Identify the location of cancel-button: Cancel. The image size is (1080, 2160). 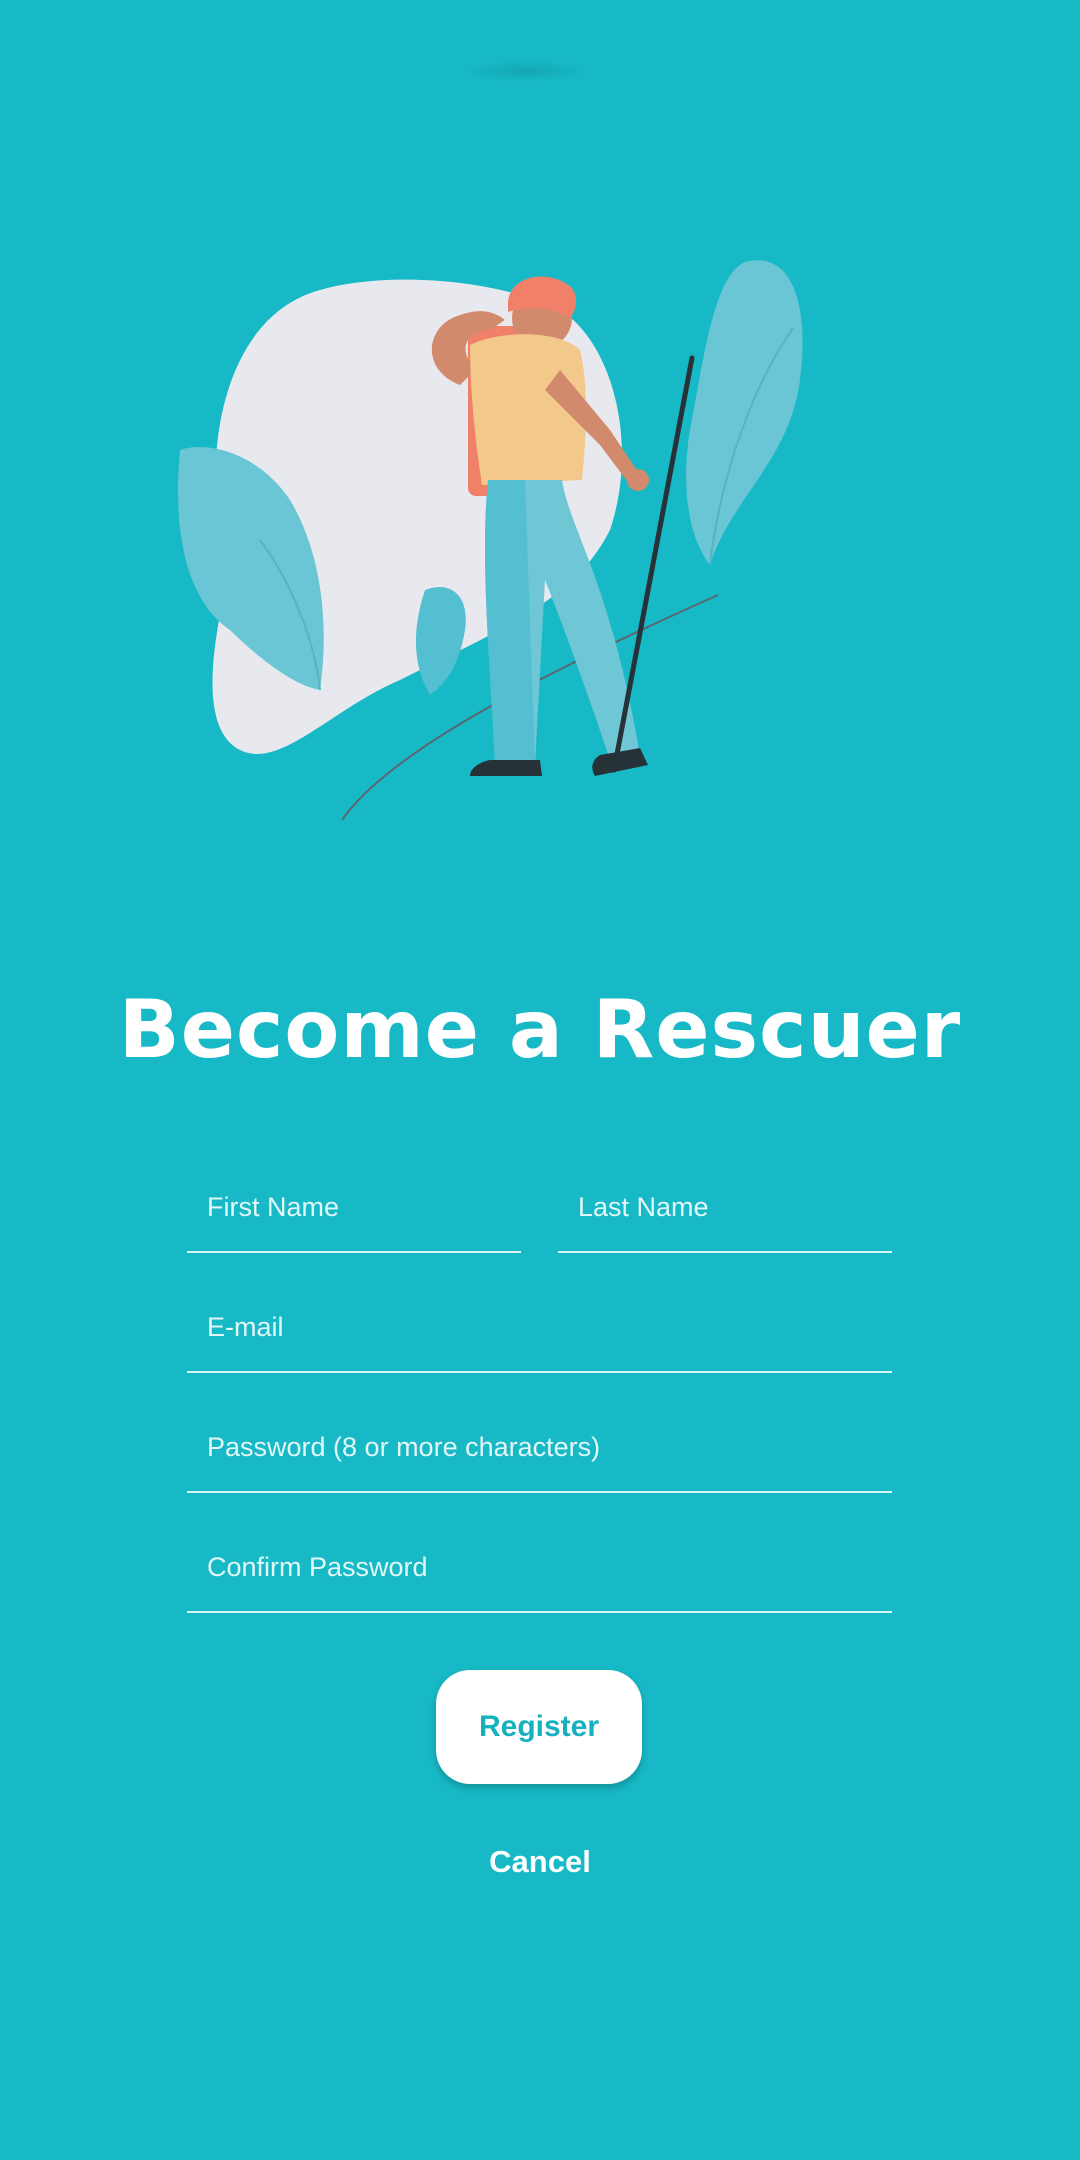
(540, 1862).